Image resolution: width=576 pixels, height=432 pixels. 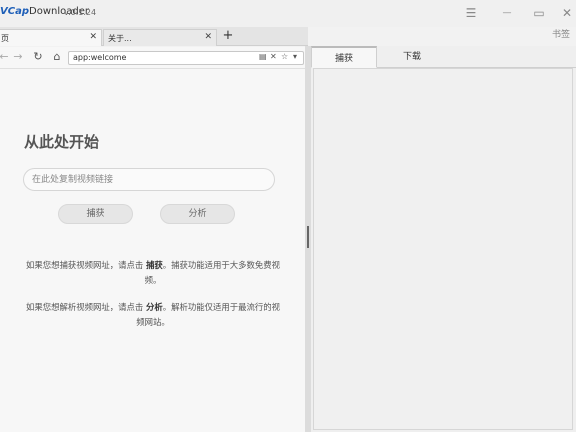 I want to click on navigation-bar: ← → ↻ ⌂ app:welcome ▤ ✕ ☆ ▾, so click(x=154, y=58).